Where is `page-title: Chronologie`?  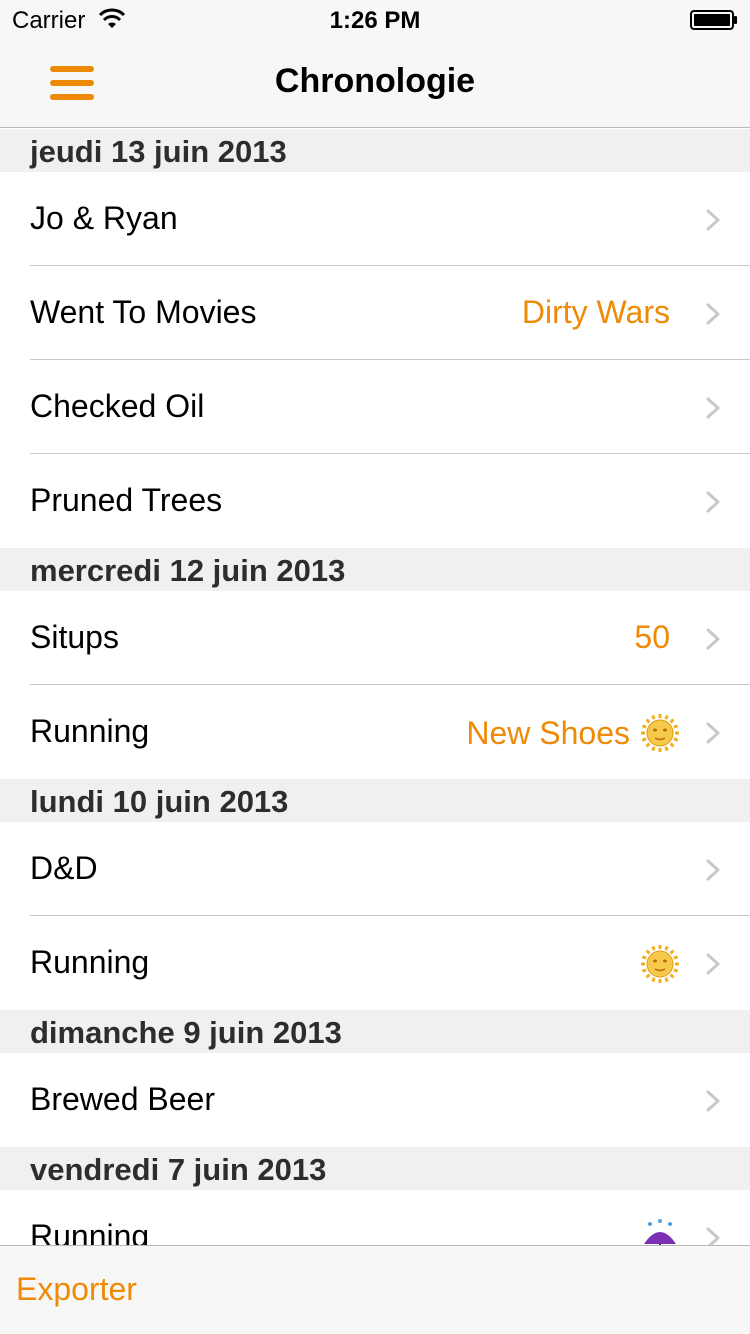 page-title: Chronologie is located at coordinates (375, 81).